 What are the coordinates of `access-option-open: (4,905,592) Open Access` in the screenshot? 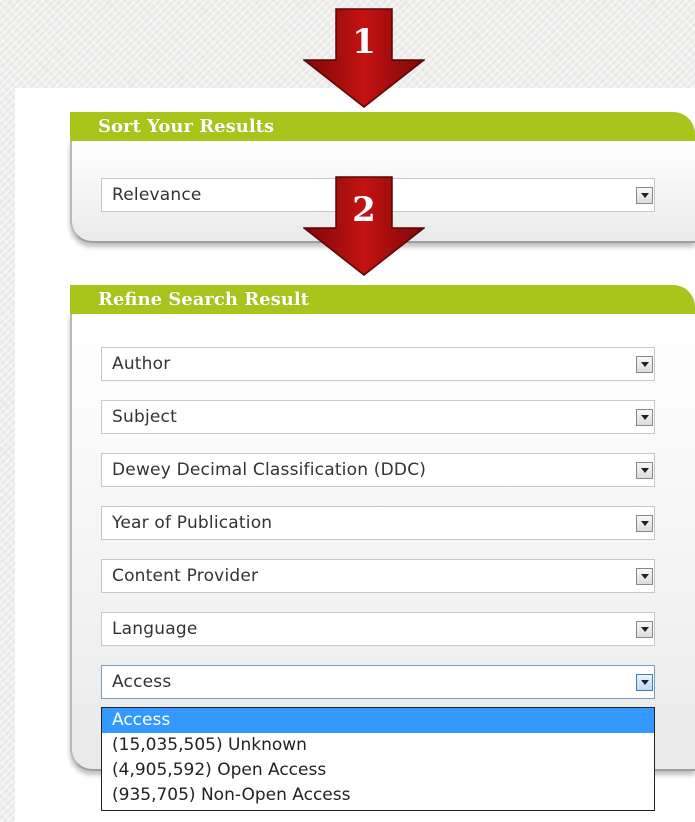 It's located at (378, 770).